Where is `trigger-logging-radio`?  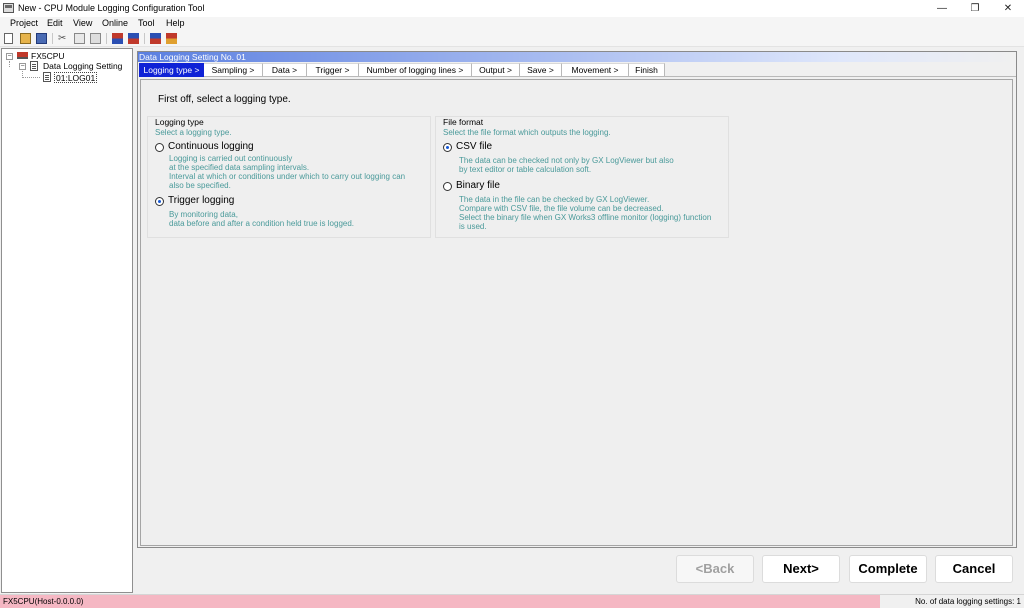
trigger-logging-radio is located at coordinates (159, 201).